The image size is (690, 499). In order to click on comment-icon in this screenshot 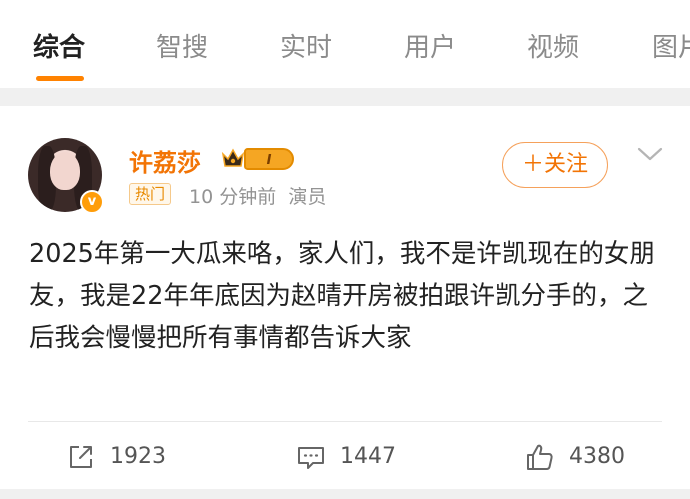, I will do `click(311, 458)`.